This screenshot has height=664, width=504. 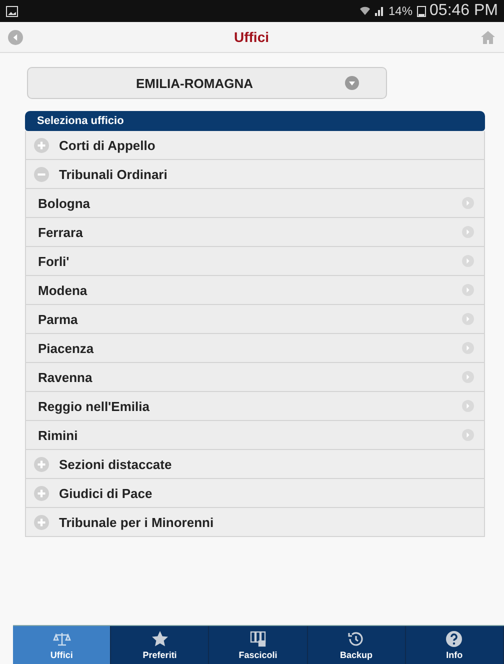 What do you see at coordinates (488, 37) in the screenshot?
I see `home-icon` at bounding box center [488, 37].